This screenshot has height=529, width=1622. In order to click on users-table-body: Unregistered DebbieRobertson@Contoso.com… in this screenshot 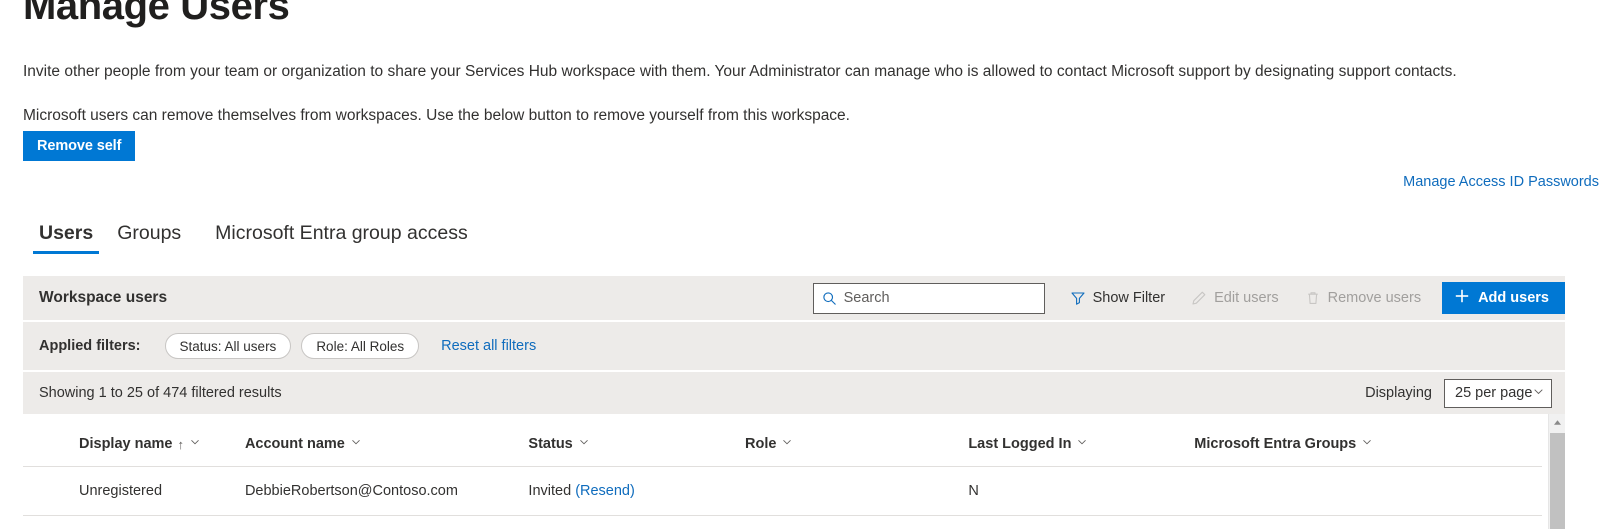, I will do `click(782, 491)`.